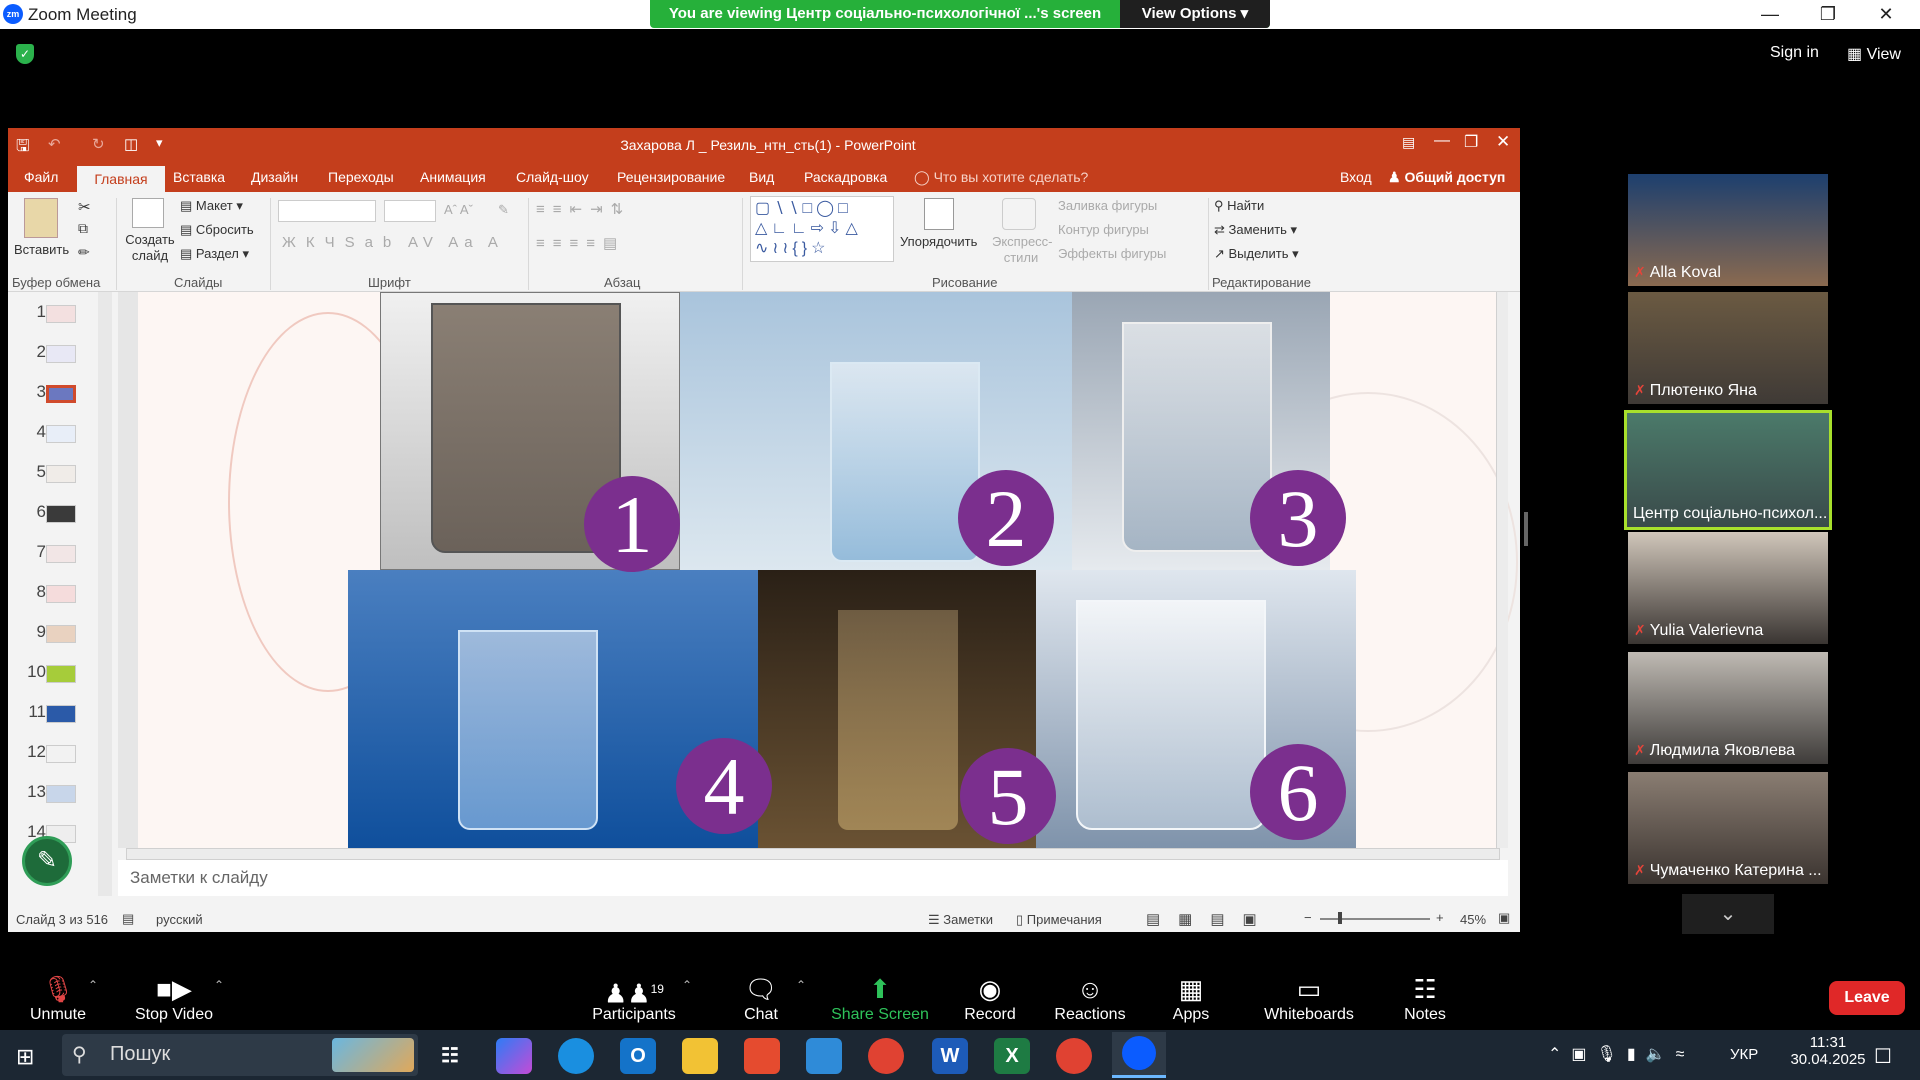 Image resolution: width=1920 pixels, height=1080 pixels. What do you see at coordinates (761, 177) in the screenshot?
I see `tab-view: Вид` at bounding box center [761, 177].